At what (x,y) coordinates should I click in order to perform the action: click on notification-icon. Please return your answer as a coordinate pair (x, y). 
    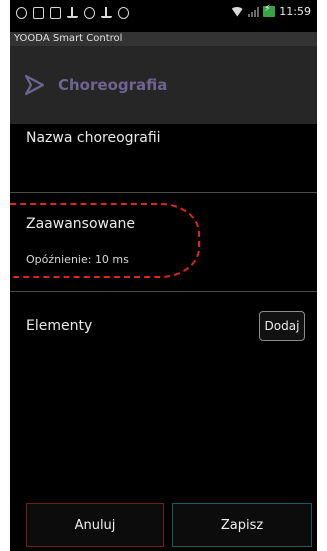
    Looking at the image, I should click on (21, 13).